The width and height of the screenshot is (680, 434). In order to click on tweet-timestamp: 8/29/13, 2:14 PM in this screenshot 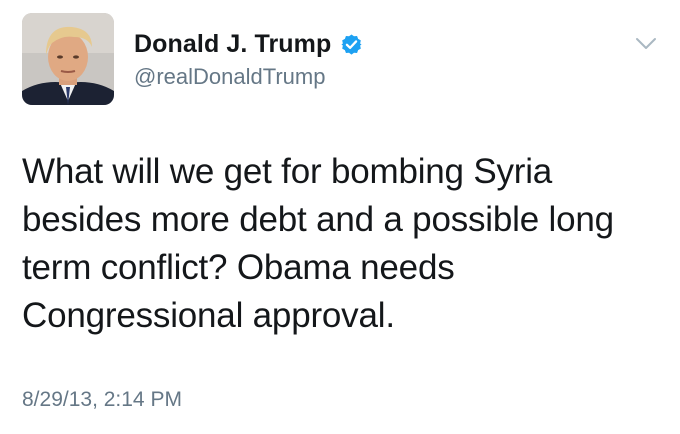, I will do `click(102, 400)`.